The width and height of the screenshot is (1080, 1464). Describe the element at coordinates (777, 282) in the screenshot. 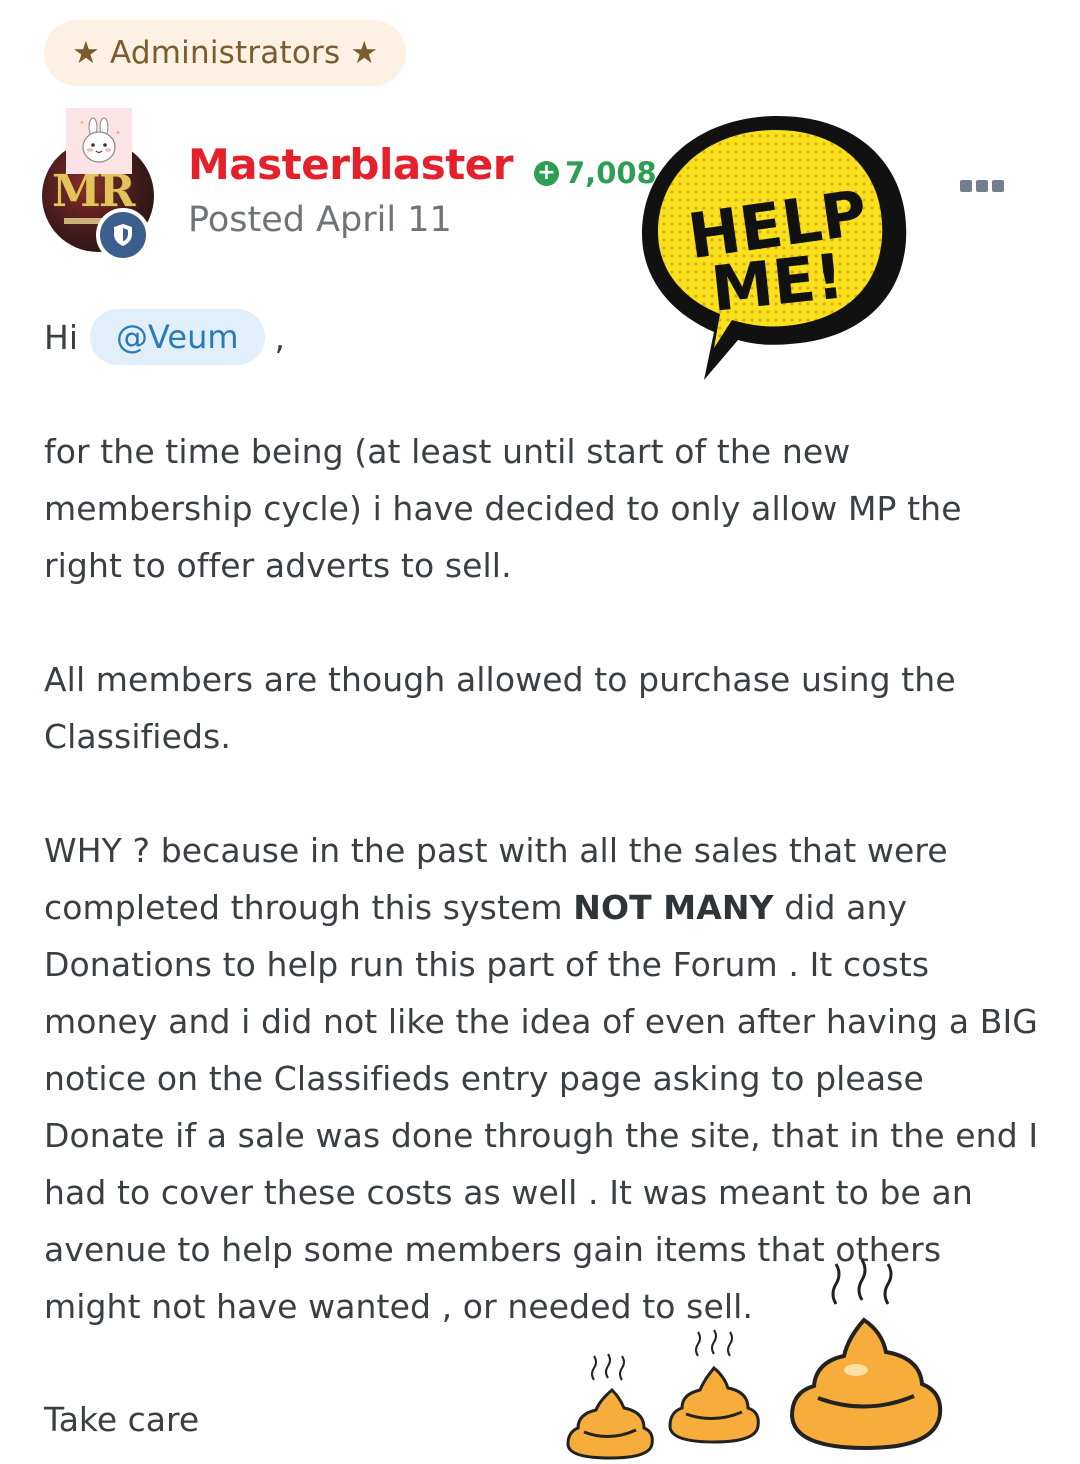

I see `help-sticker-line2: ME!` at that location.